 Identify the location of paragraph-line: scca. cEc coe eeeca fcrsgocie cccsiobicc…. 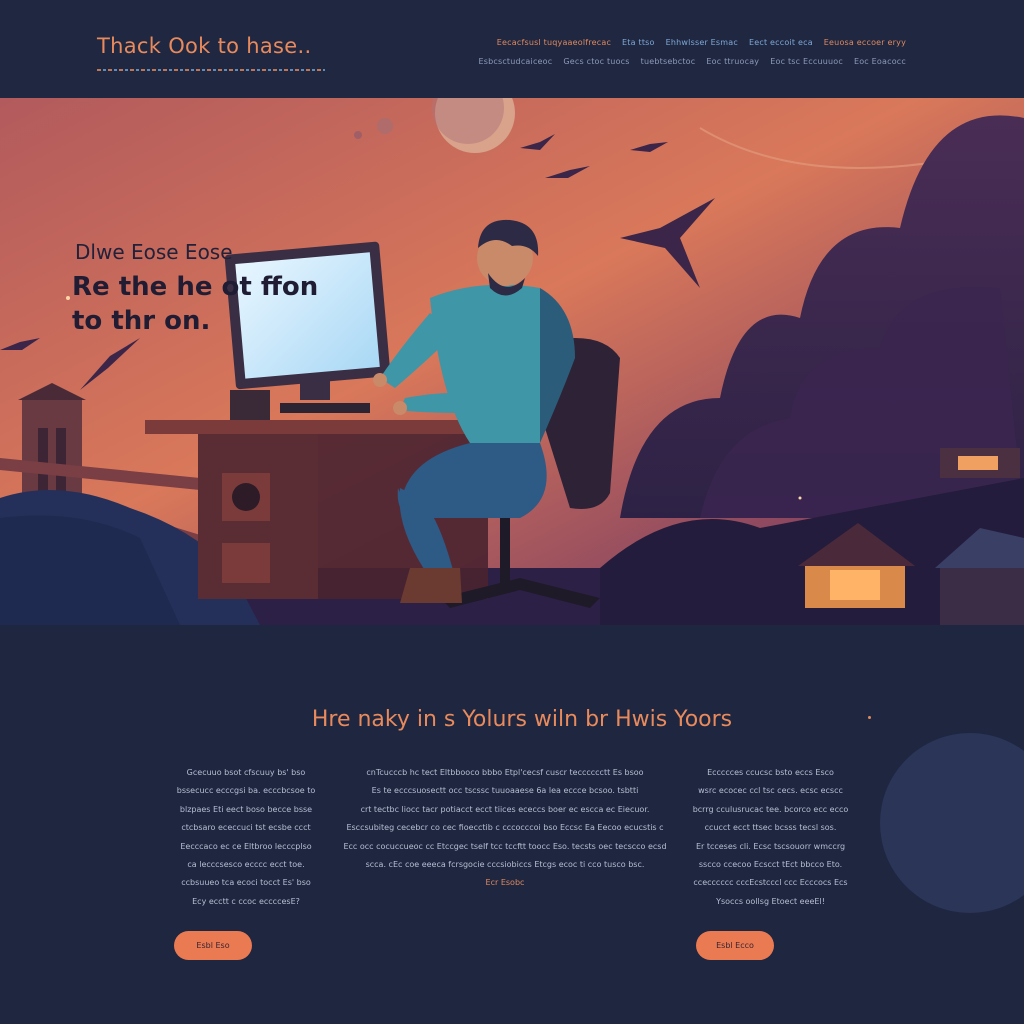
(505, 865).